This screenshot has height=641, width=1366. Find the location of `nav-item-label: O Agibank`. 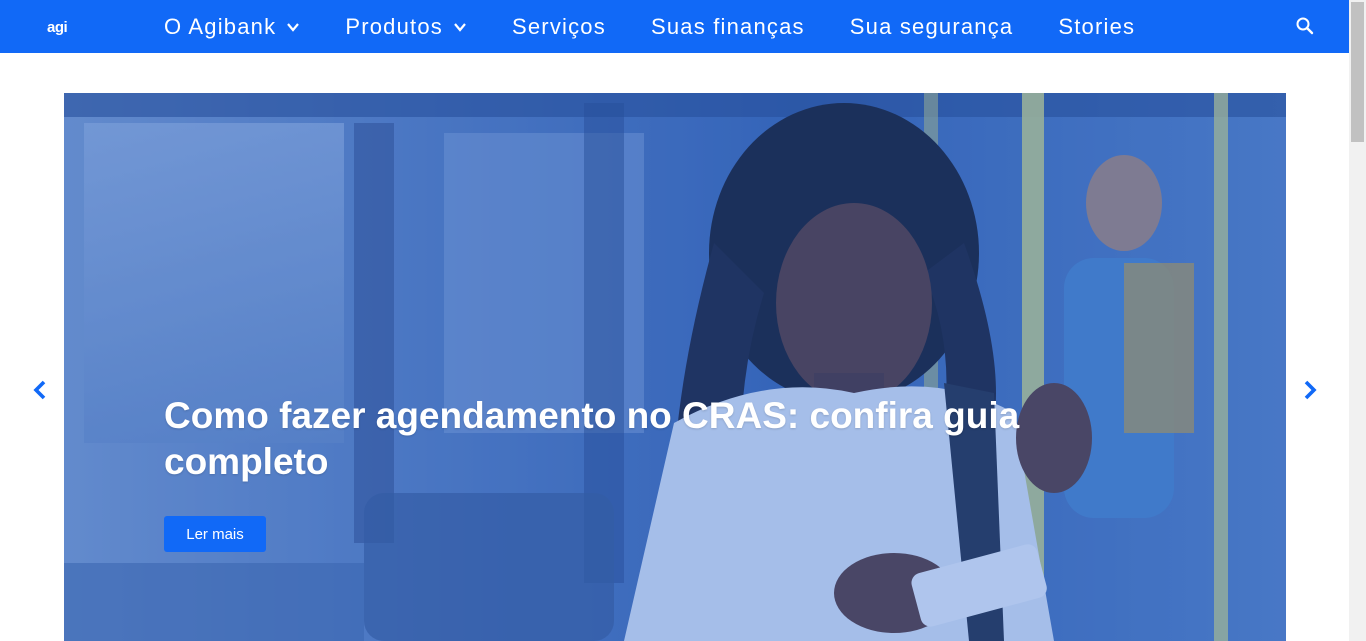

nav-item-label: O Agibank is located at coordinates (220, 26).